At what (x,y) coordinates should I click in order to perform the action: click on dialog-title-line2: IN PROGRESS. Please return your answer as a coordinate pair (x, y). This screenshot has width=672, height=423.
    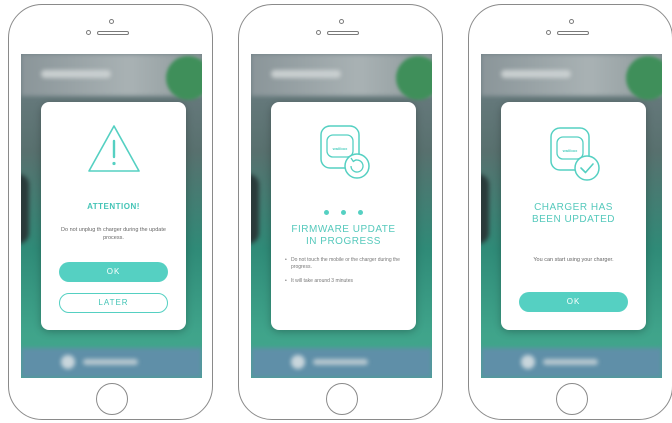
    Looking at the image, I should click on (343, 241).